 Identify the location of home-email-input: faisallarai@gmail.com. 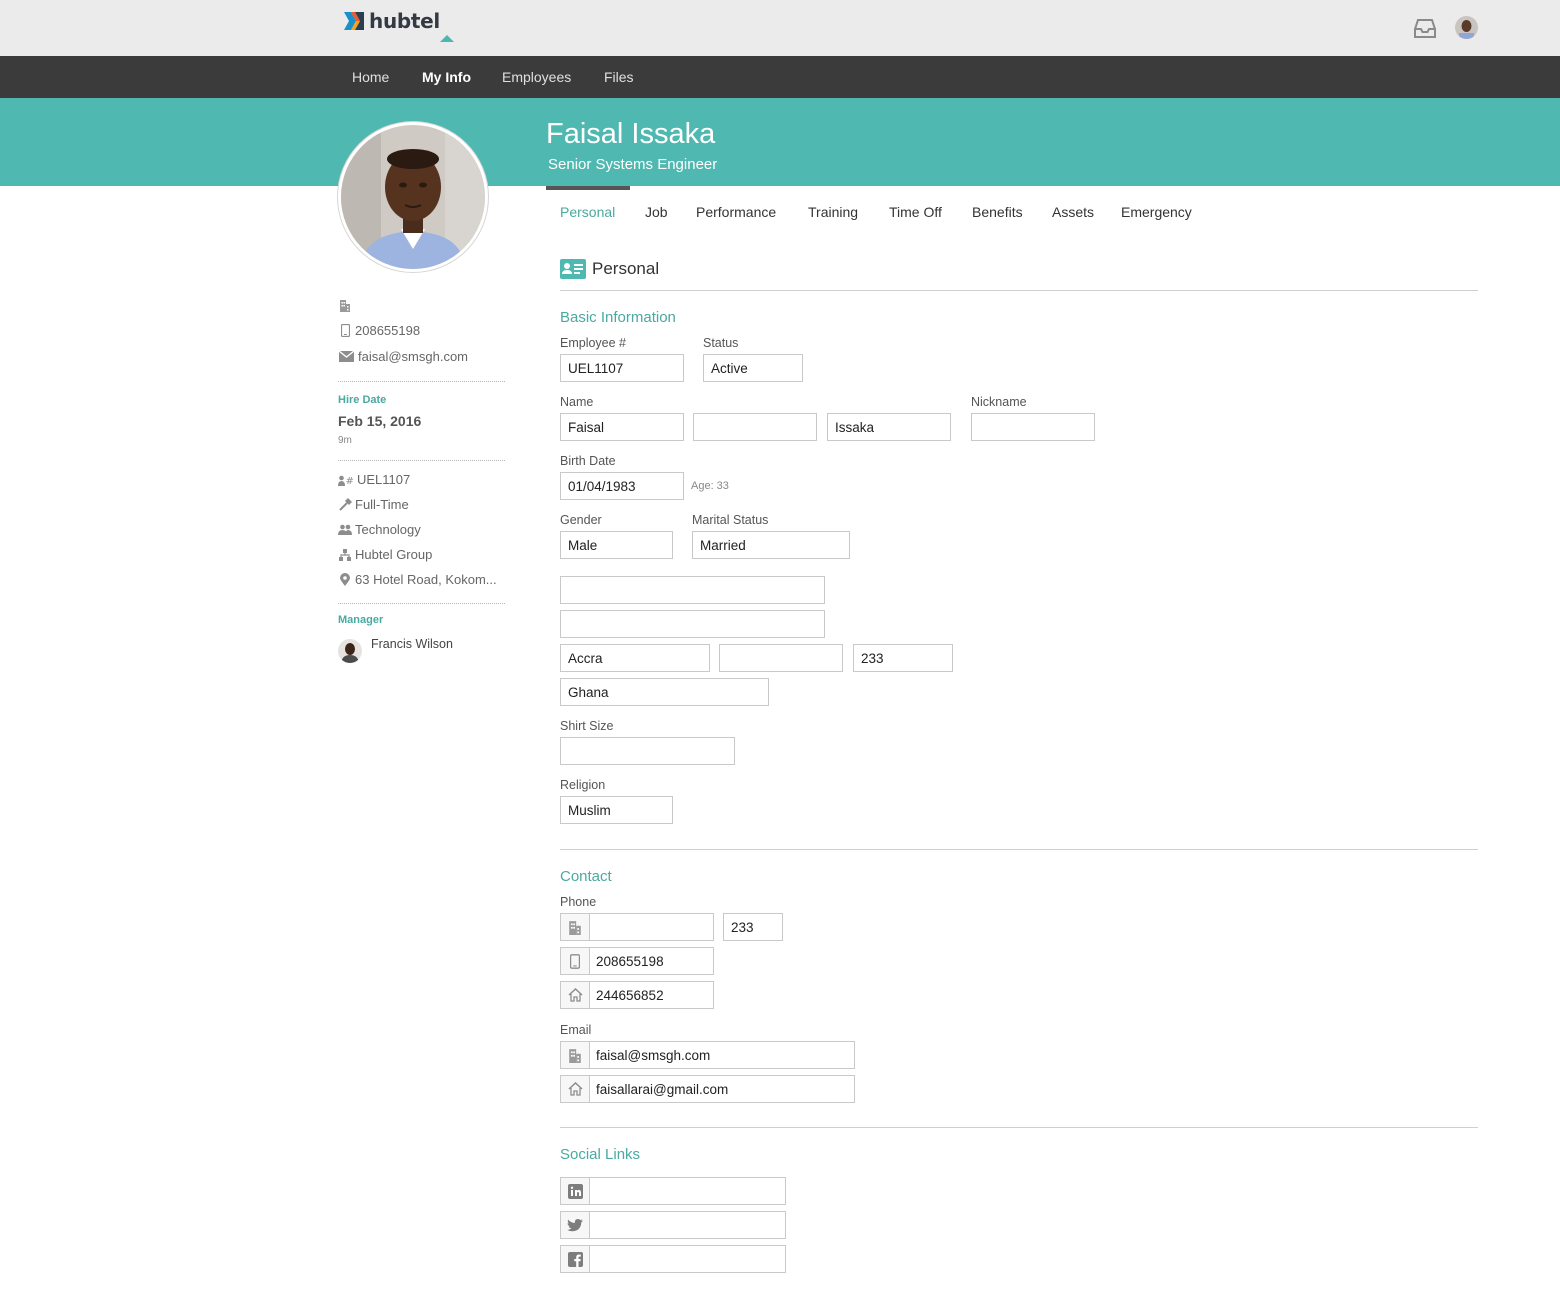
(707, 1089).